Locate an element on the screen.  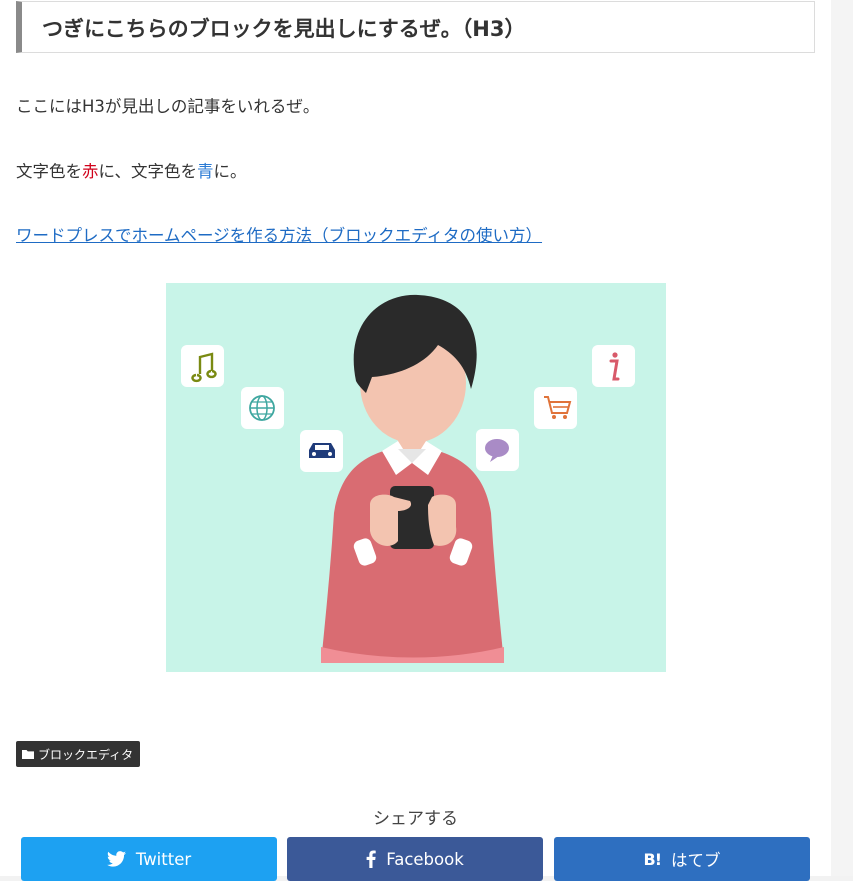
hatena-bookmark-button: B! はてブ is located at coordinates (682, 859).